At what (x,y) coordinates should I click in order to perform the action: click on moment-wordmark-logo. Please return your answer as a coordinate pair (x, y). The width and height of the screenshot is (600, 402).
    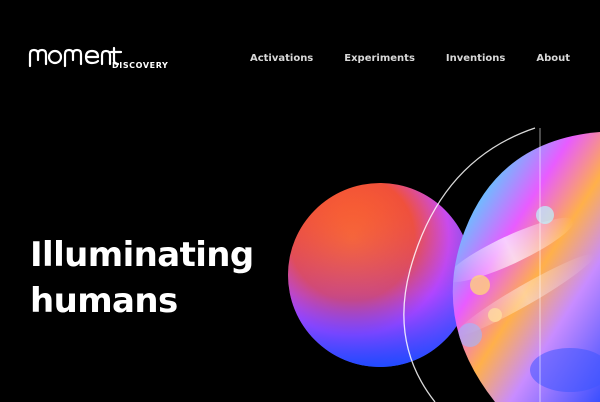
    Looking at the image, I should click on (75, 57).